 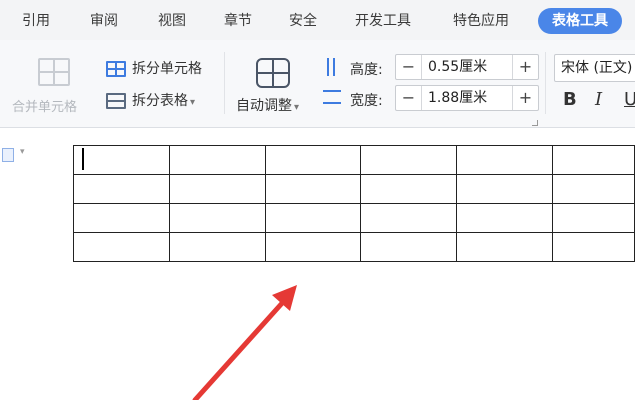 I want to click on width-increase-button: +, so click(x=525, y=98).